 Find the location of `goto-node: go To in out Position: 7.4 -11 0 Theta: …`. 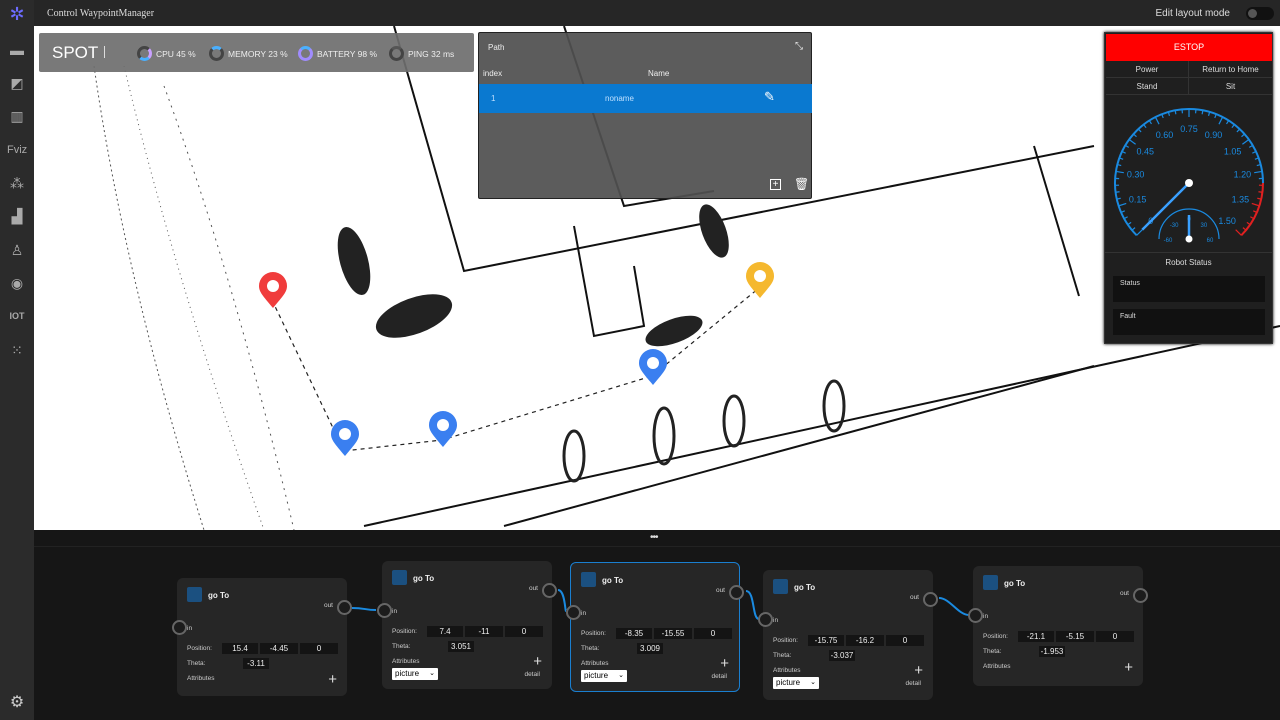

goto-node: go To in out Position: 7.4 -11 0 Theta: … is located at coordinates (467, 625).